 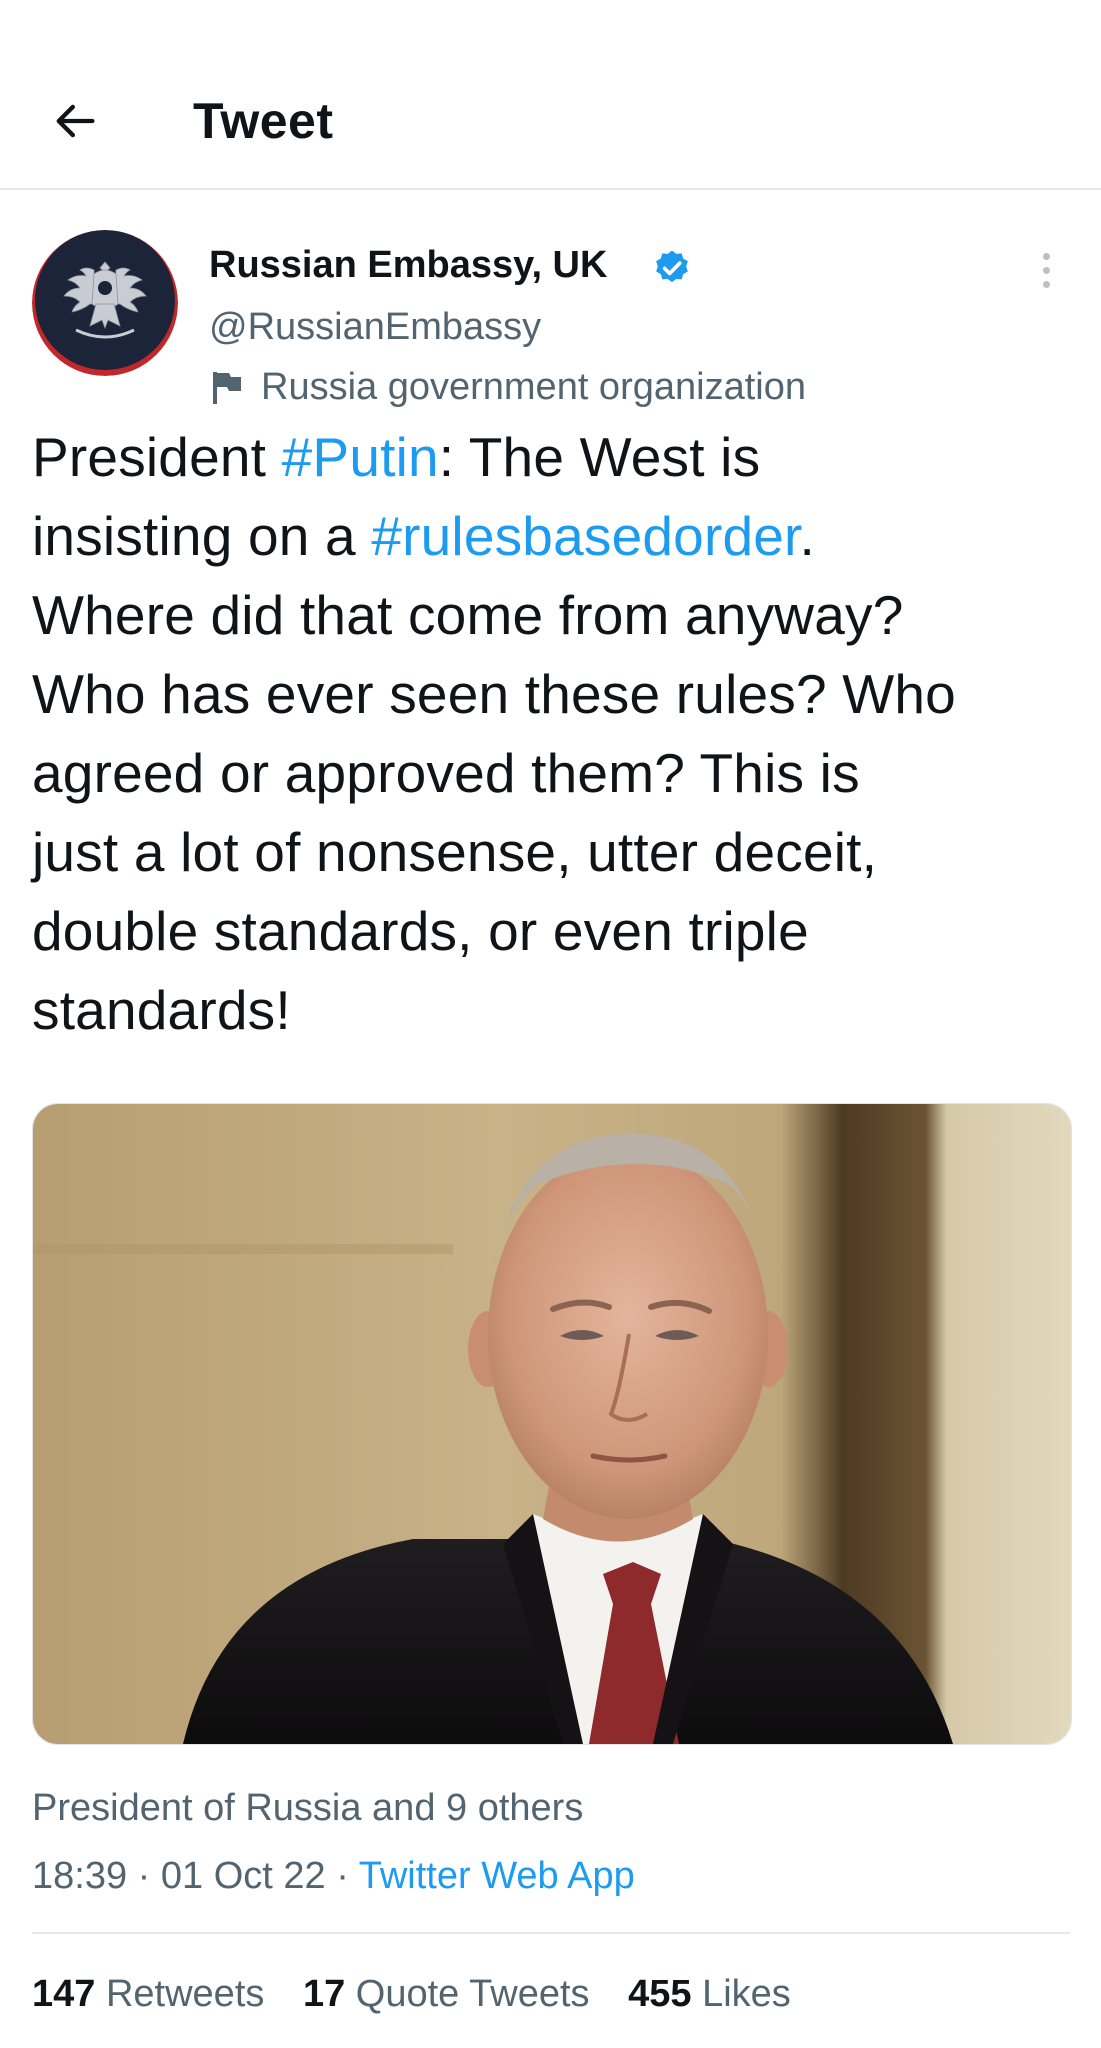 I want to click on more-options-button, so click(x=1046, y=270).